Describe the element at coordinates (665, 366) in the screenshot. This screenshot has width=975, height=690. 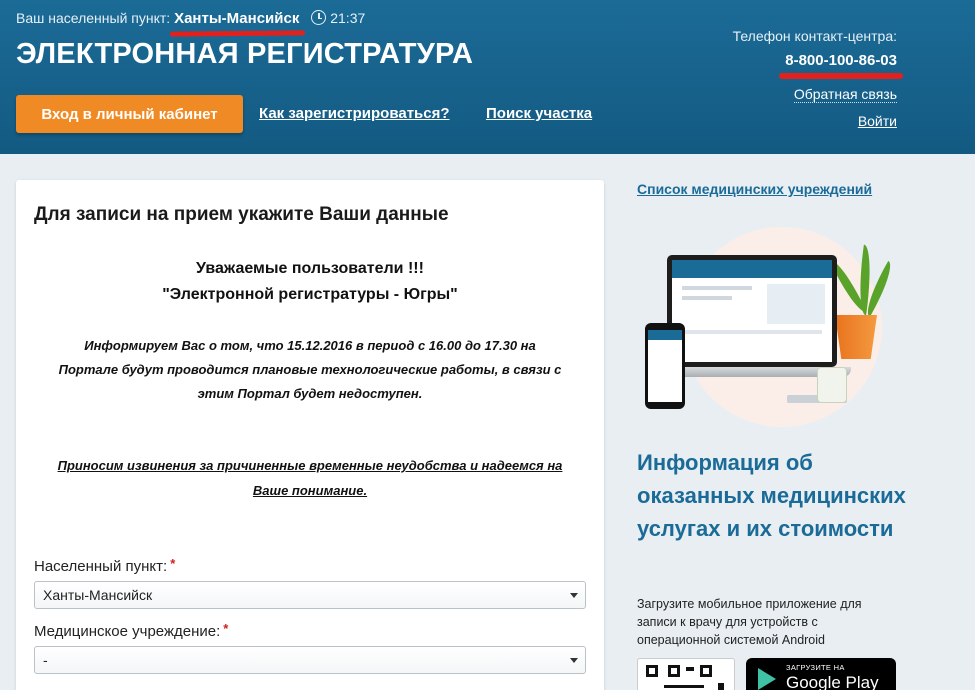
I see `smartphone-image` at that location.